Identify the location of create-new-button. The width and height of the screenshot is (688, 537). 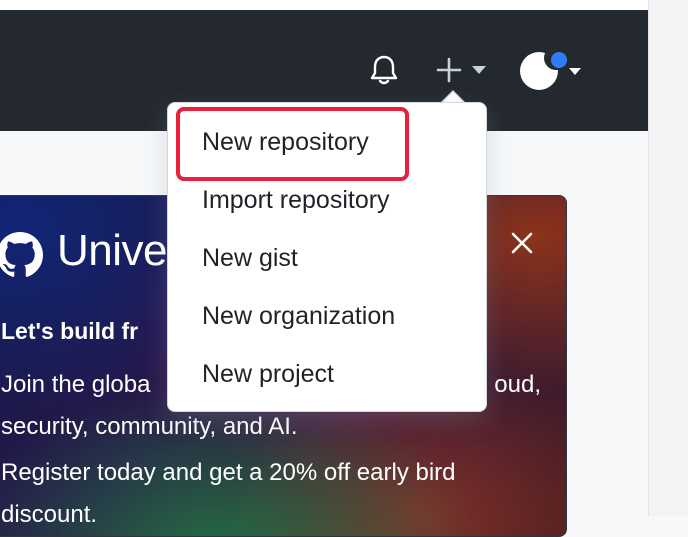
(461, 70).